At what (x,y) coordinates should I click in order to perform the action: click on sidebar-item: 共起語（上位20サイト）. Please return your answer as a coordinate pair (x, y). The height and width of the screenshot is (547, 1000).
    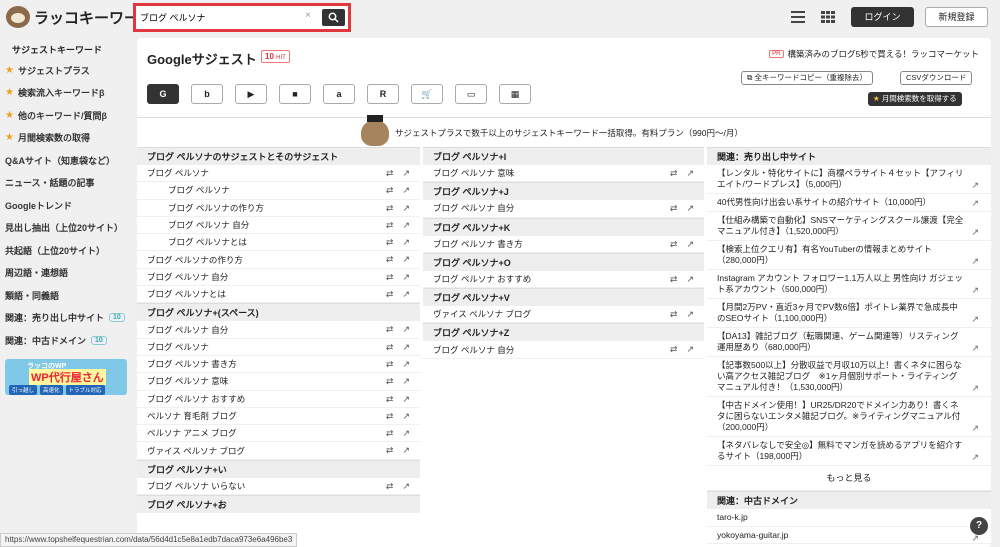
    Looking at the image, I should click on (66, 250).